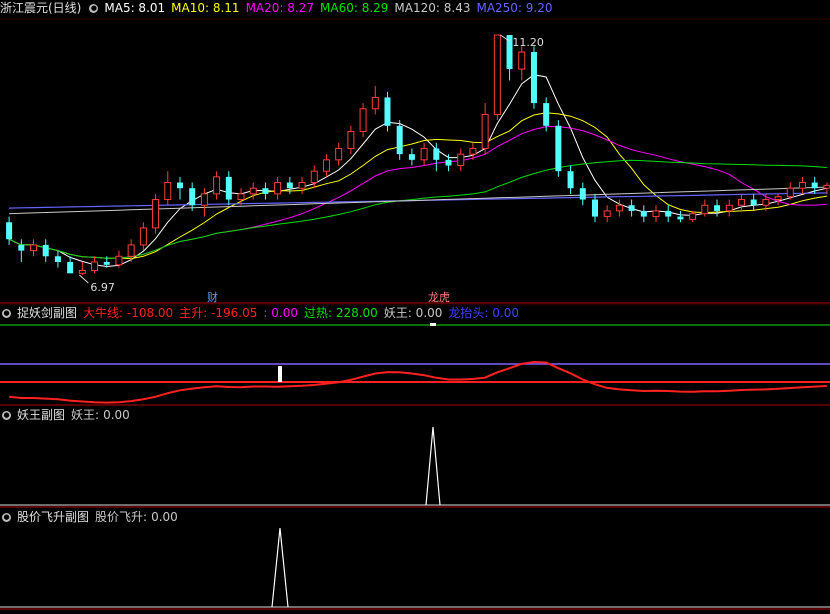  Describe the element at coordinates (280, 374) in the screenshot. I see `signal-bar` at that location.